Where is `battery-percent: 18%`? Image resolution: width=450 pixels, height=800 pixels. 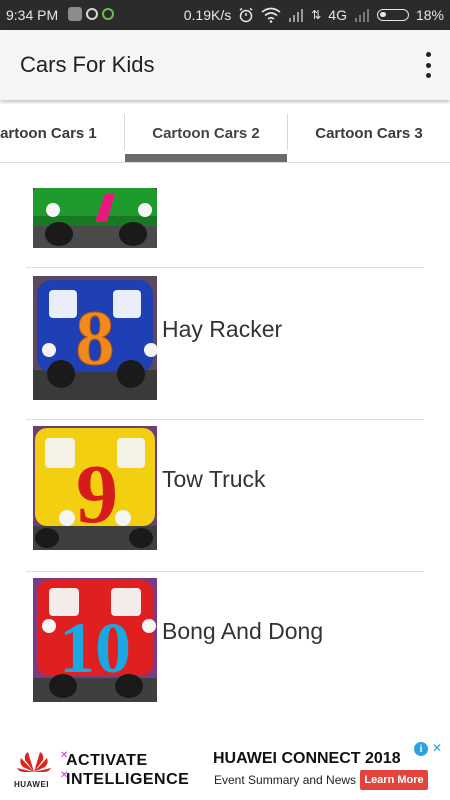 battery-percent: 18% is located at coordinates (429, 15).